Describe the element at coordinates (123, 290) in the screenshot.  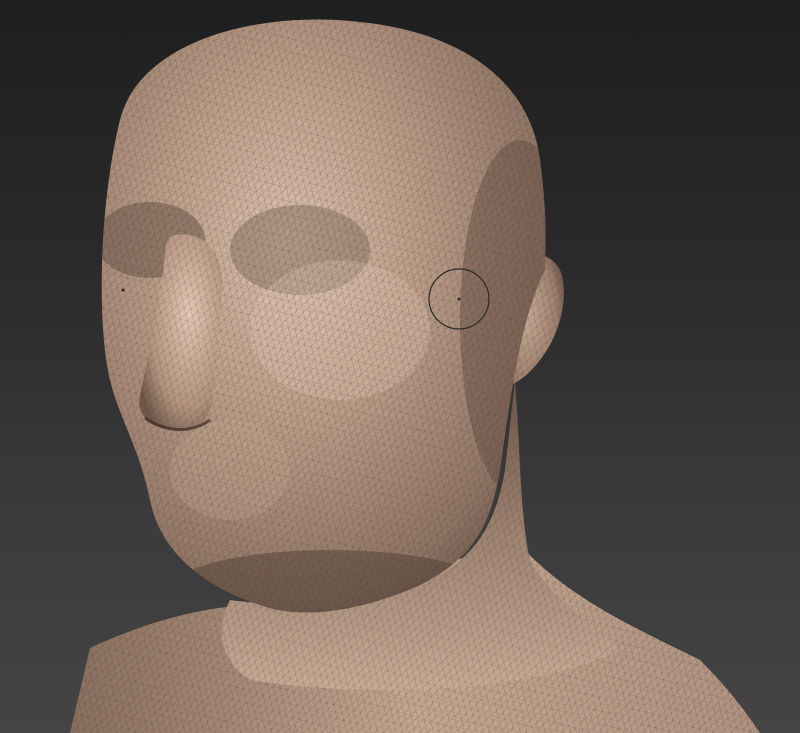
I see `vertex-marker` at that location.